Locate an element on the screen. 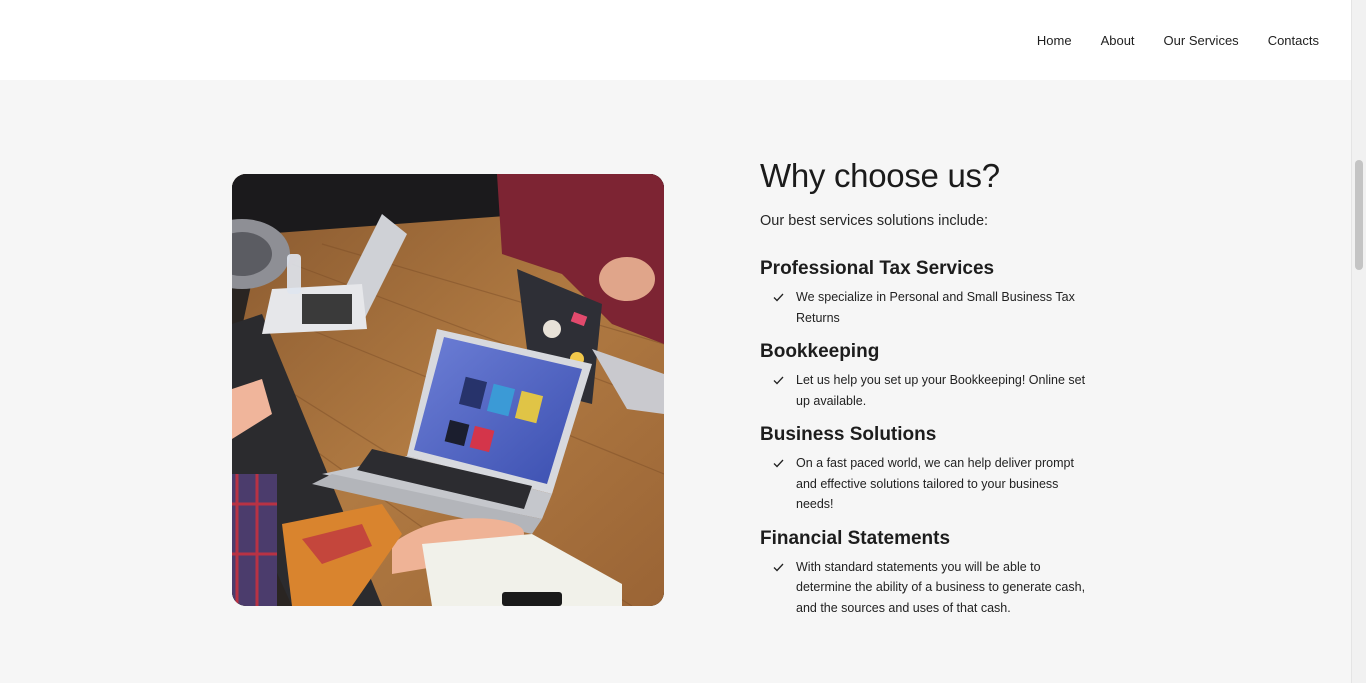  service-title: Financial Statements is located at coordinates (855, 538).